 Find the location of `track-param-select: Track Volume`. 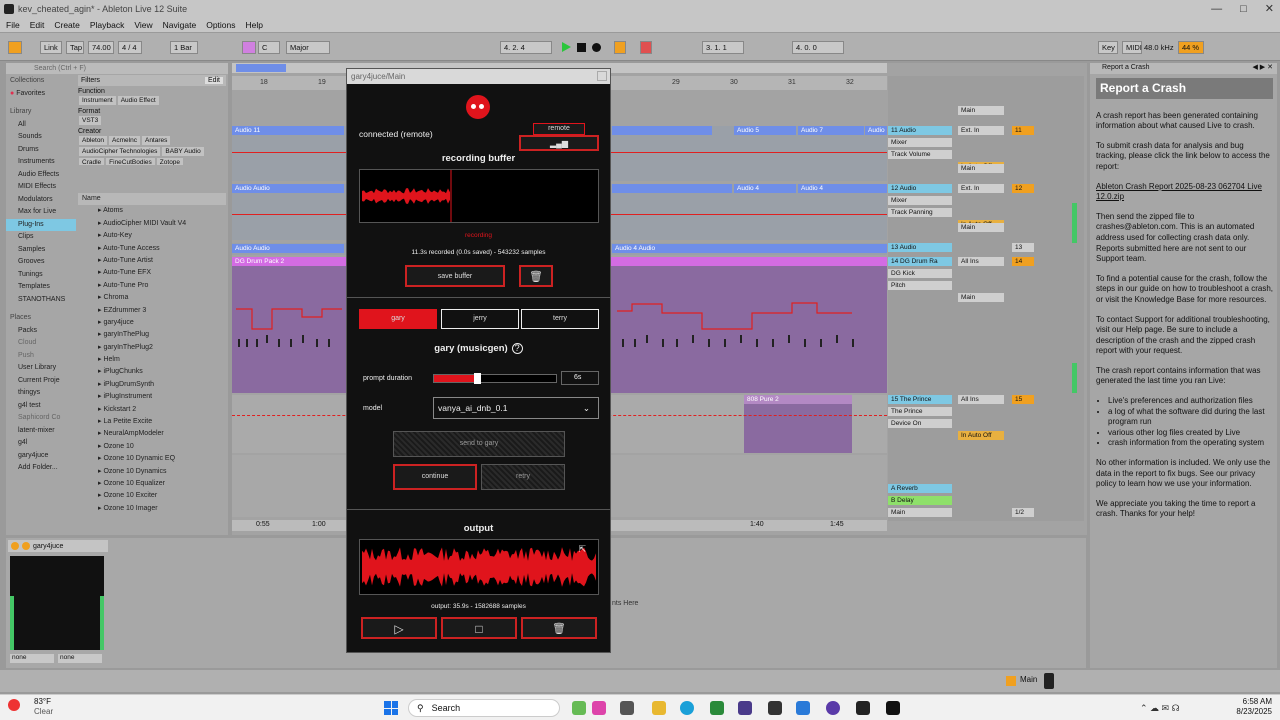

track-param-select: Track Volume is located at coordinates (920, 154).